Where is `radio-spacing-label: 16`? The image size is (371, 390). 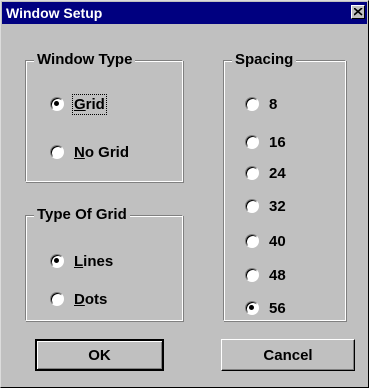 radio-spacing-label: 16 is located at coordinates (277, 142).